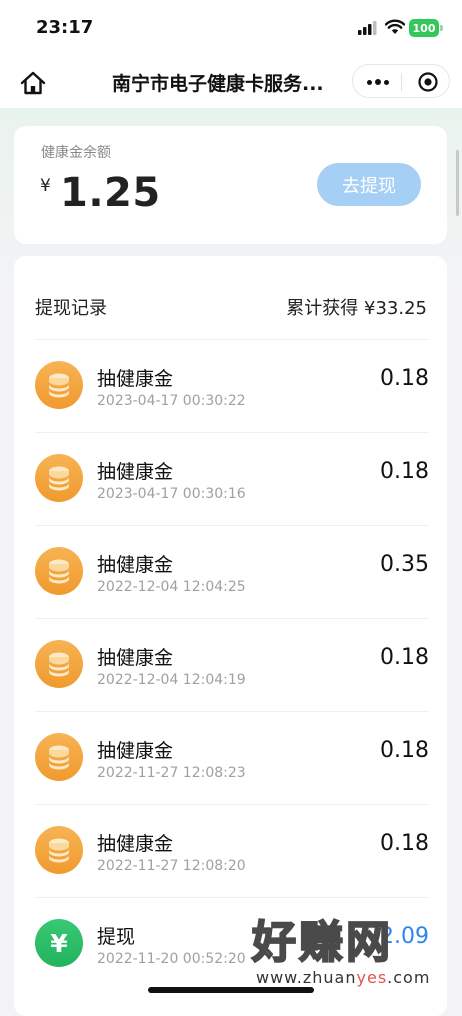  I want to click on record-amount: 0.35, so click(404, 564).